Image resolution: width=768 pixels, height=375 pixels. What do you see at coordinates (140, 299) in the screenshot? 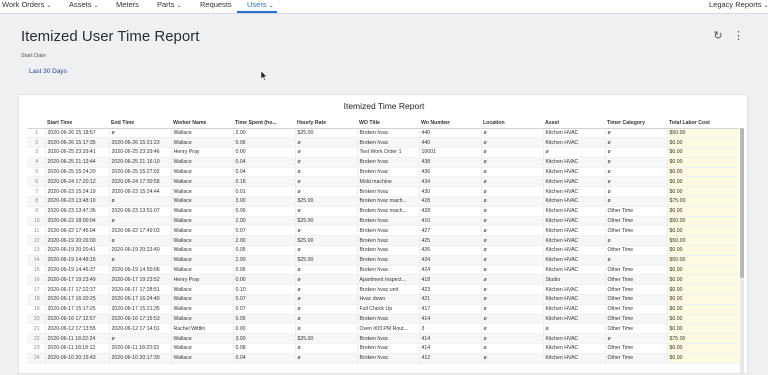
I see `table-cell: 2020-06-17 16:24:40` at bounding box center [140, 299].